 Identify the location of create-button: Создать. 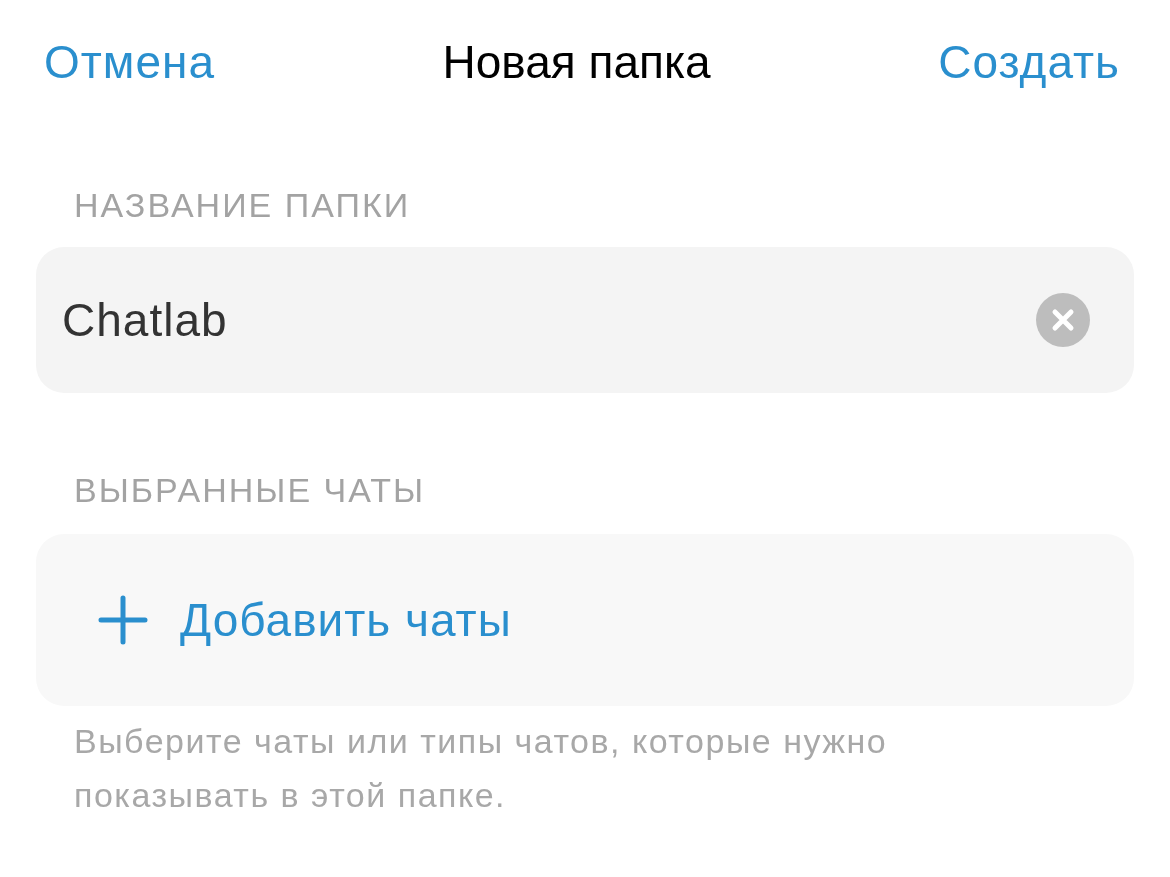
(1029, 62).